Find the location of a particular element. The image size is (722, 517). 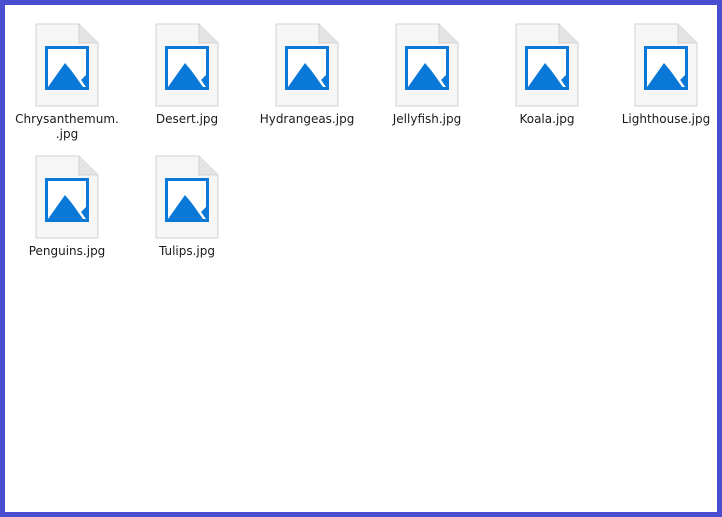

file-item-koala: Koala.jpg is located at coordinates (547, 76).